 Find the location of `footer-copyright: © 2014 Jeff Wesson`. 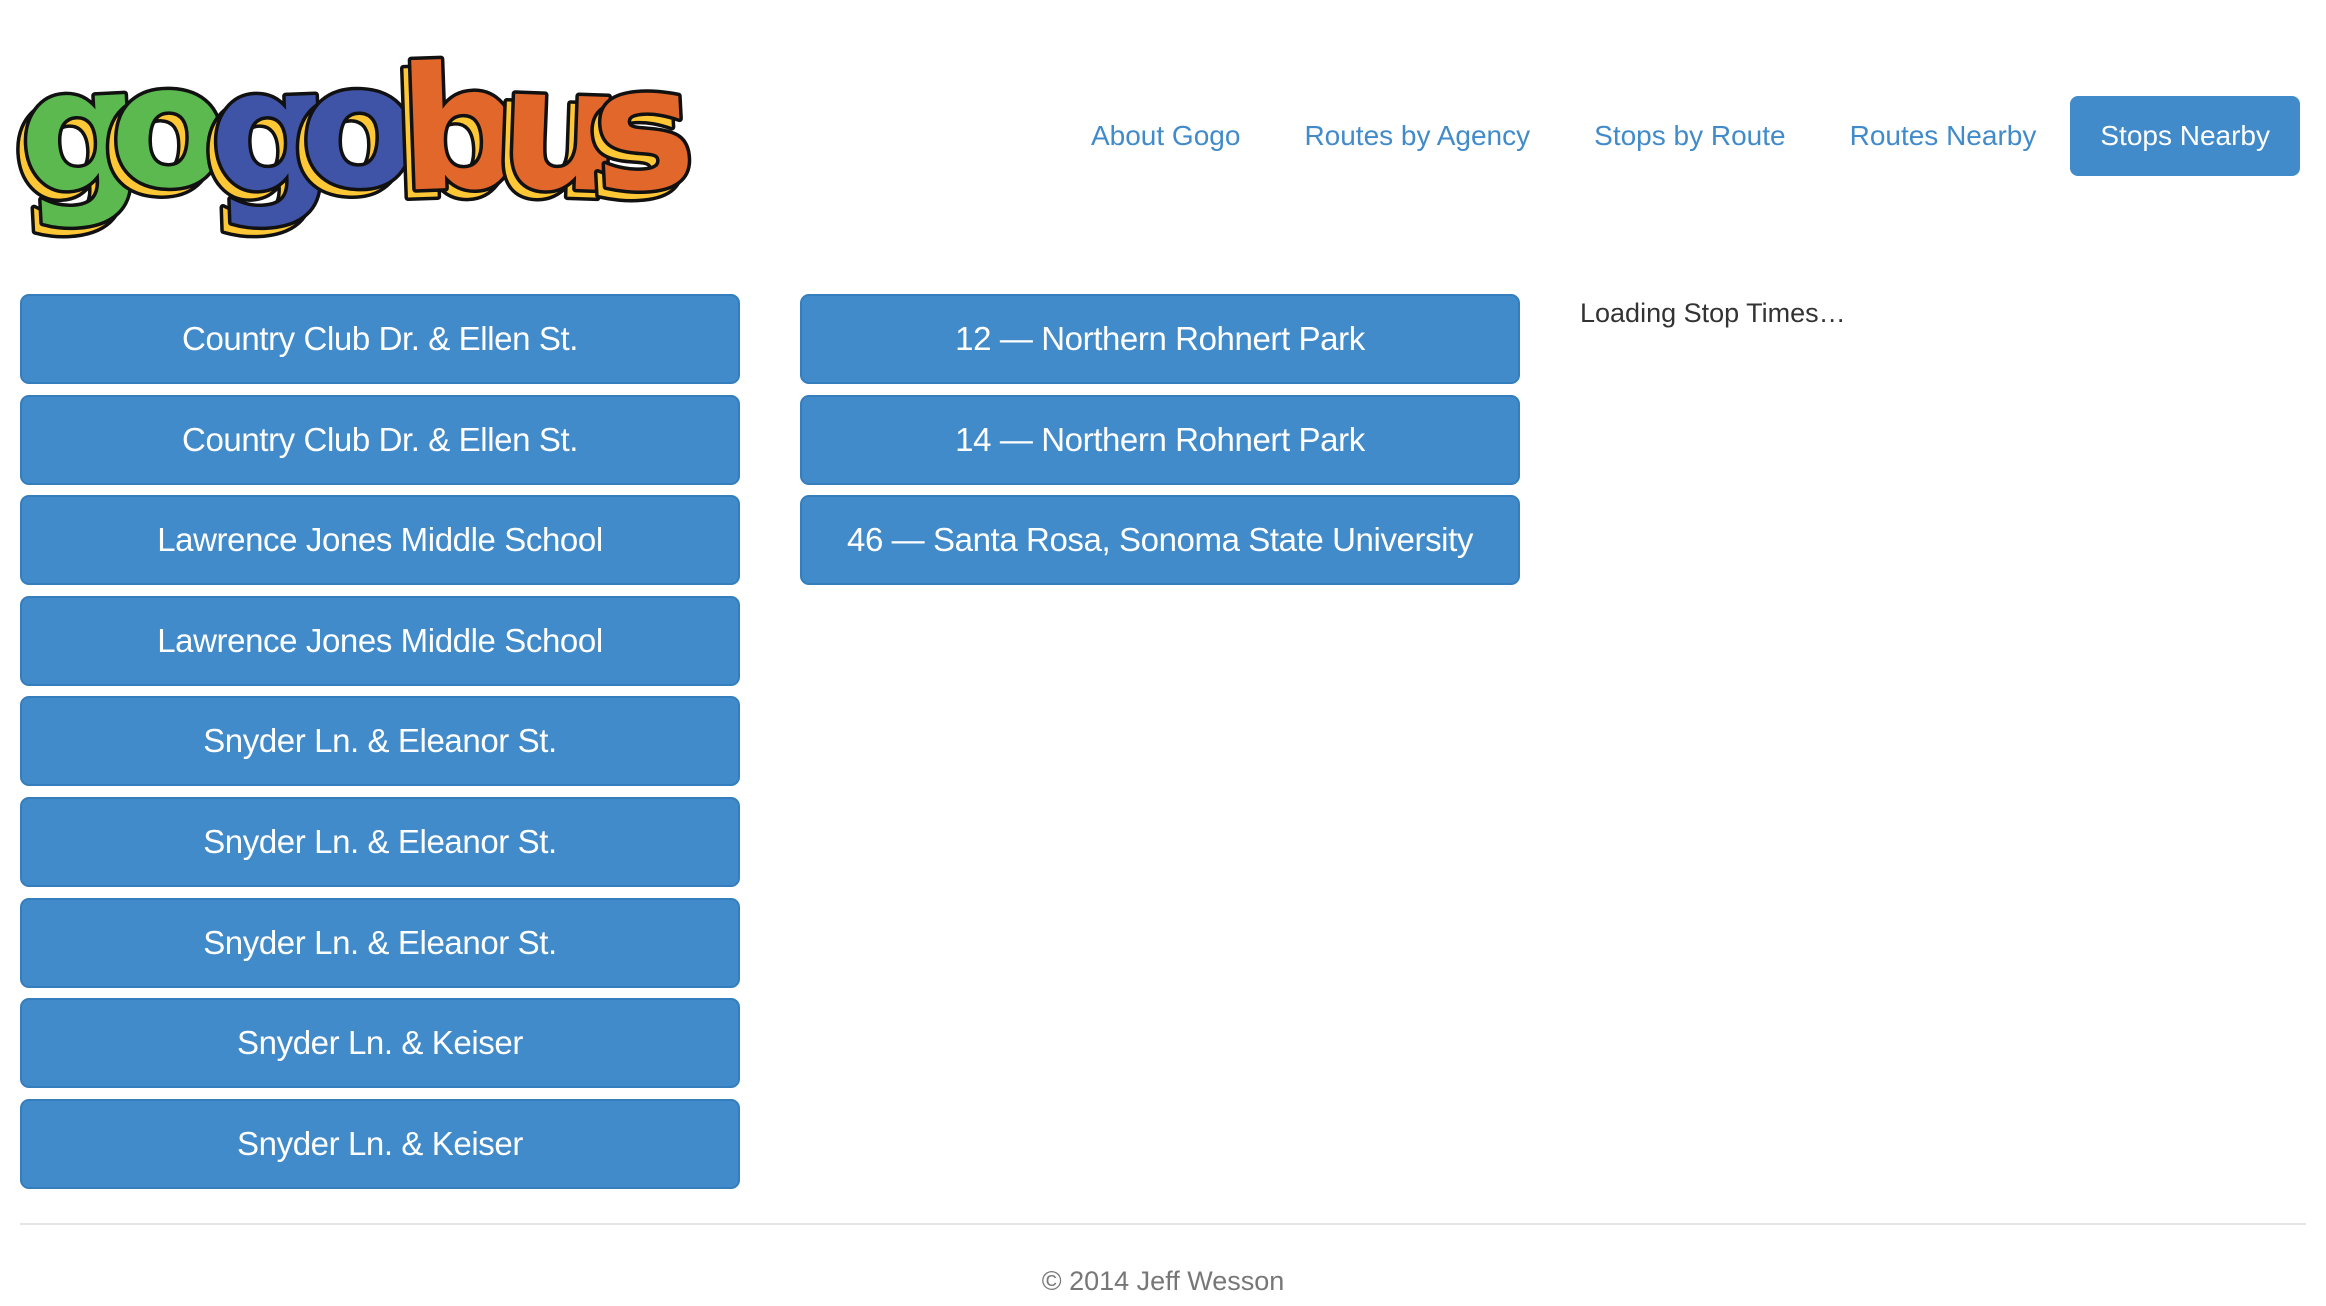

footer-copyright: © 2014 Jeff Wesson is located at coordinates (1163, 1281).